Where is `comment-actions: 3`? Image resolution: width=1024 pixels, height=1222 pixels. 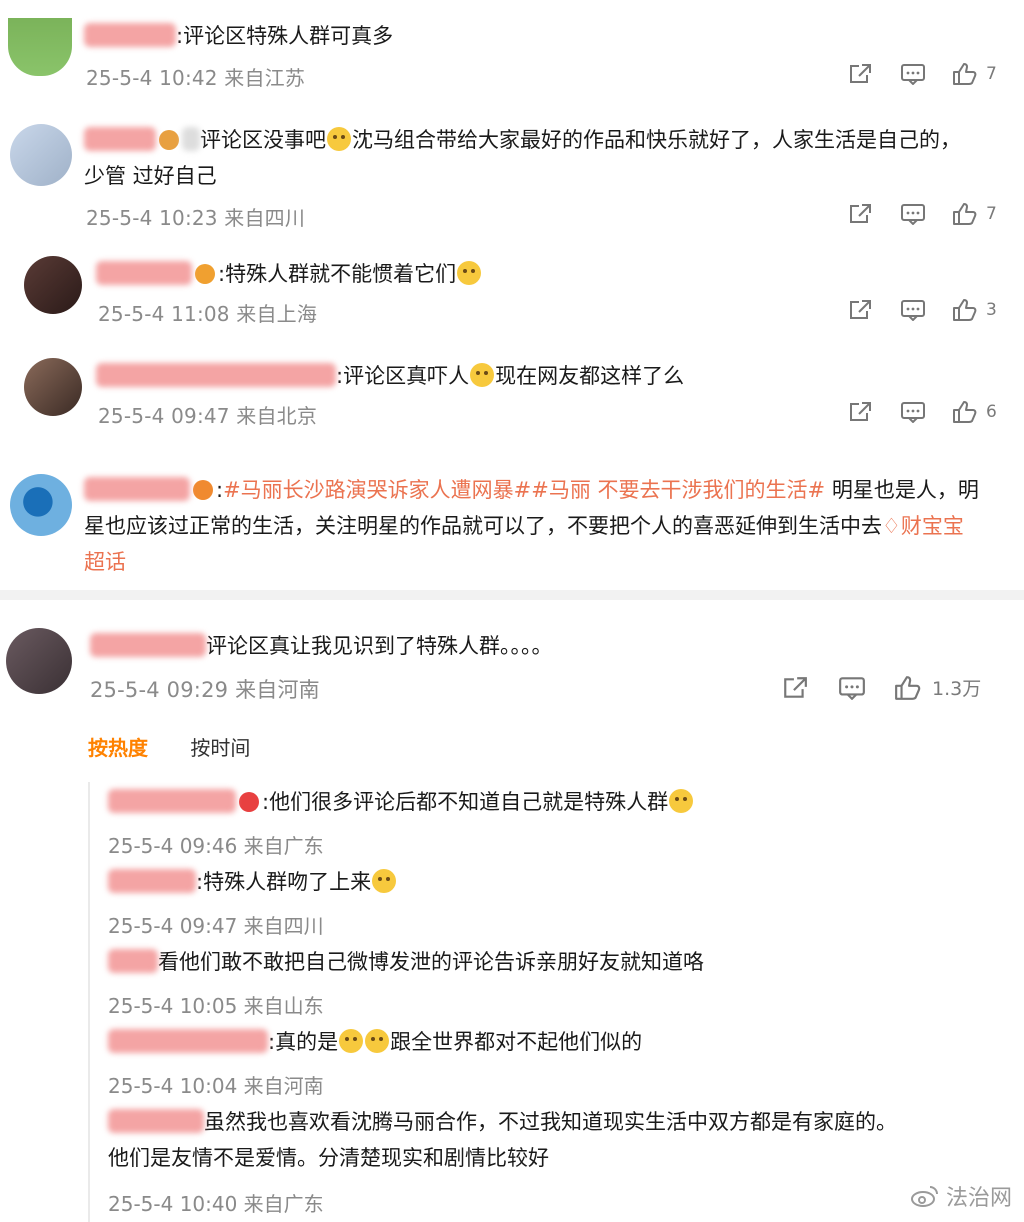
comment-actions: 3 is located at coordinates (922, 310).